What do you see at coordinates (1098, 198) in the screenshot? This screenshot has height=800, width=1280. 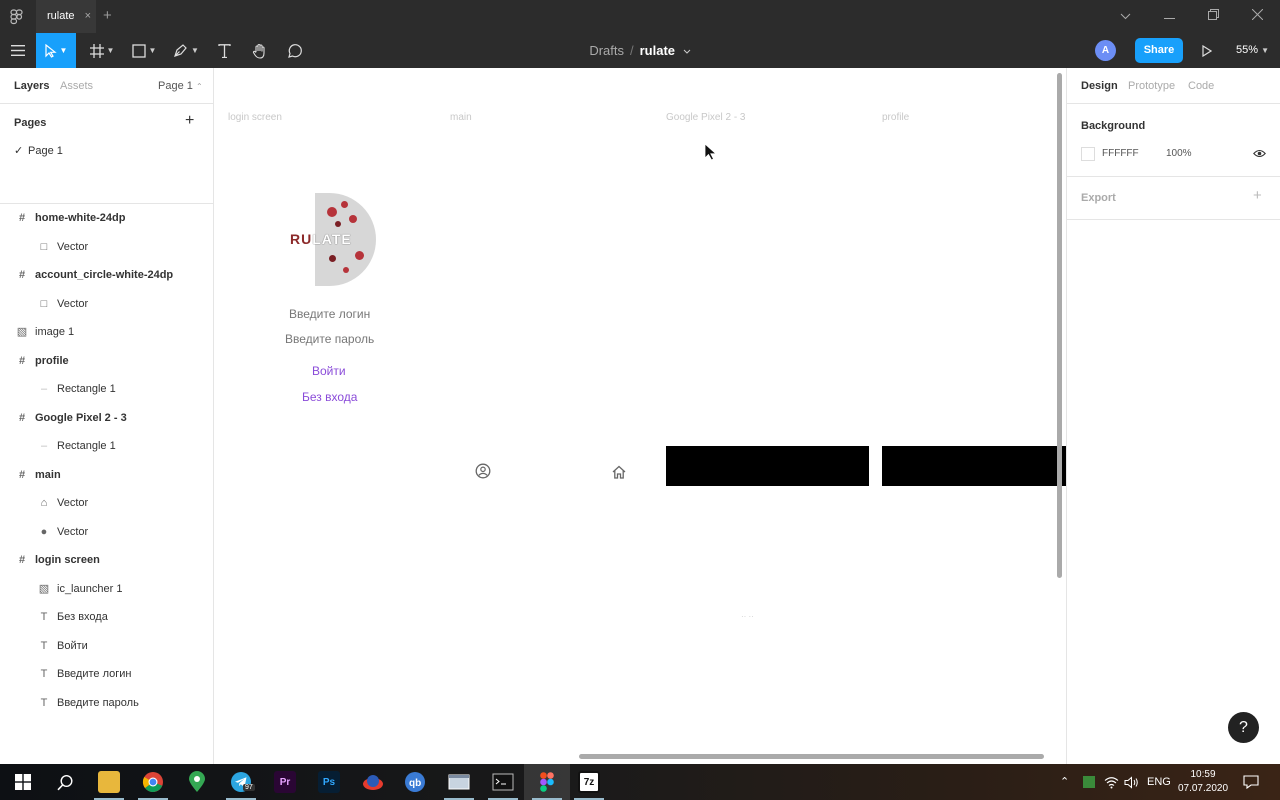 I see `export-header: Export` at bounding box center [1098, 198].